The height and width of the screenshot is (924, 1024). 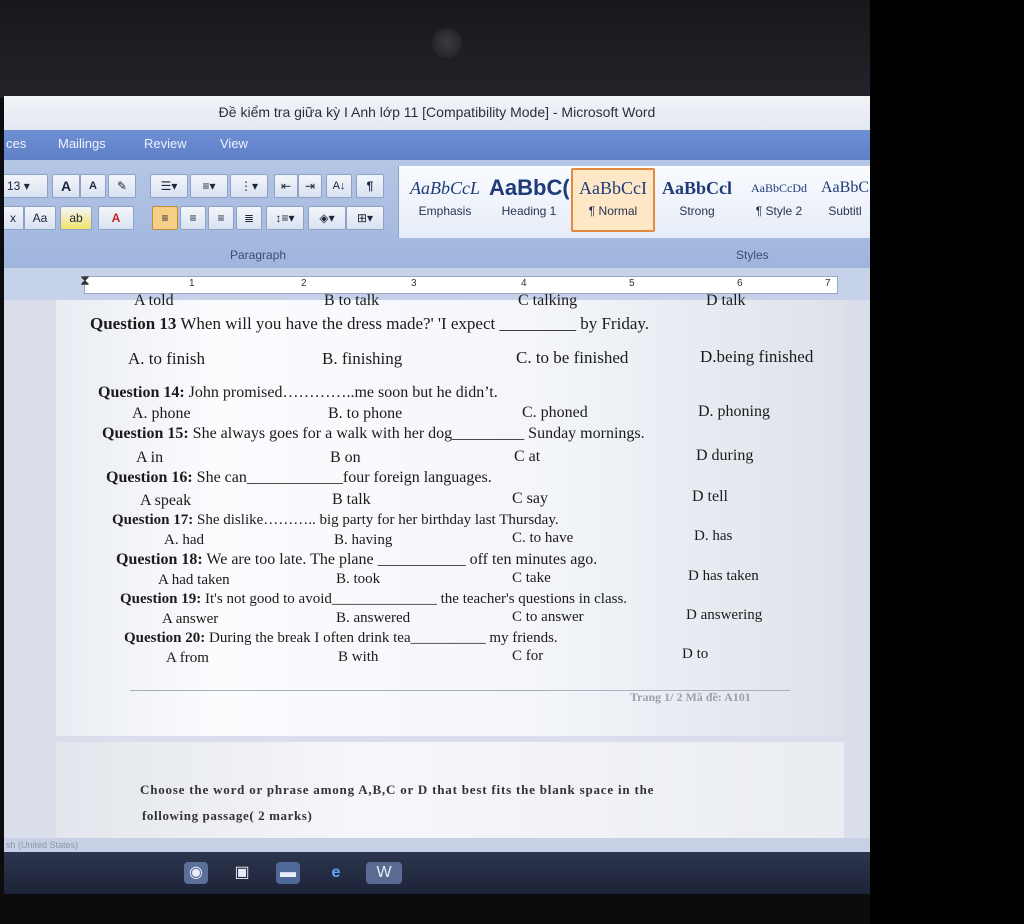 I want to click on sort-button: A↓, so click(x=339, y=186).